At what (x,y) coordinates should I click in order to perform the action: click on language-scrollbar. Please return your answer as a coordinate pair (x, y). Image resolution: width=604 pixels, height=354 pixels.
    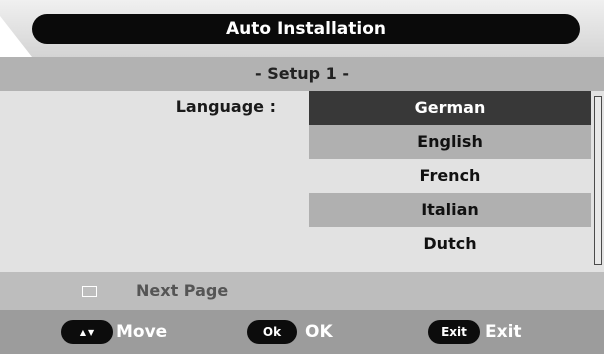
    Looking at the image, I should click on (598, 180).